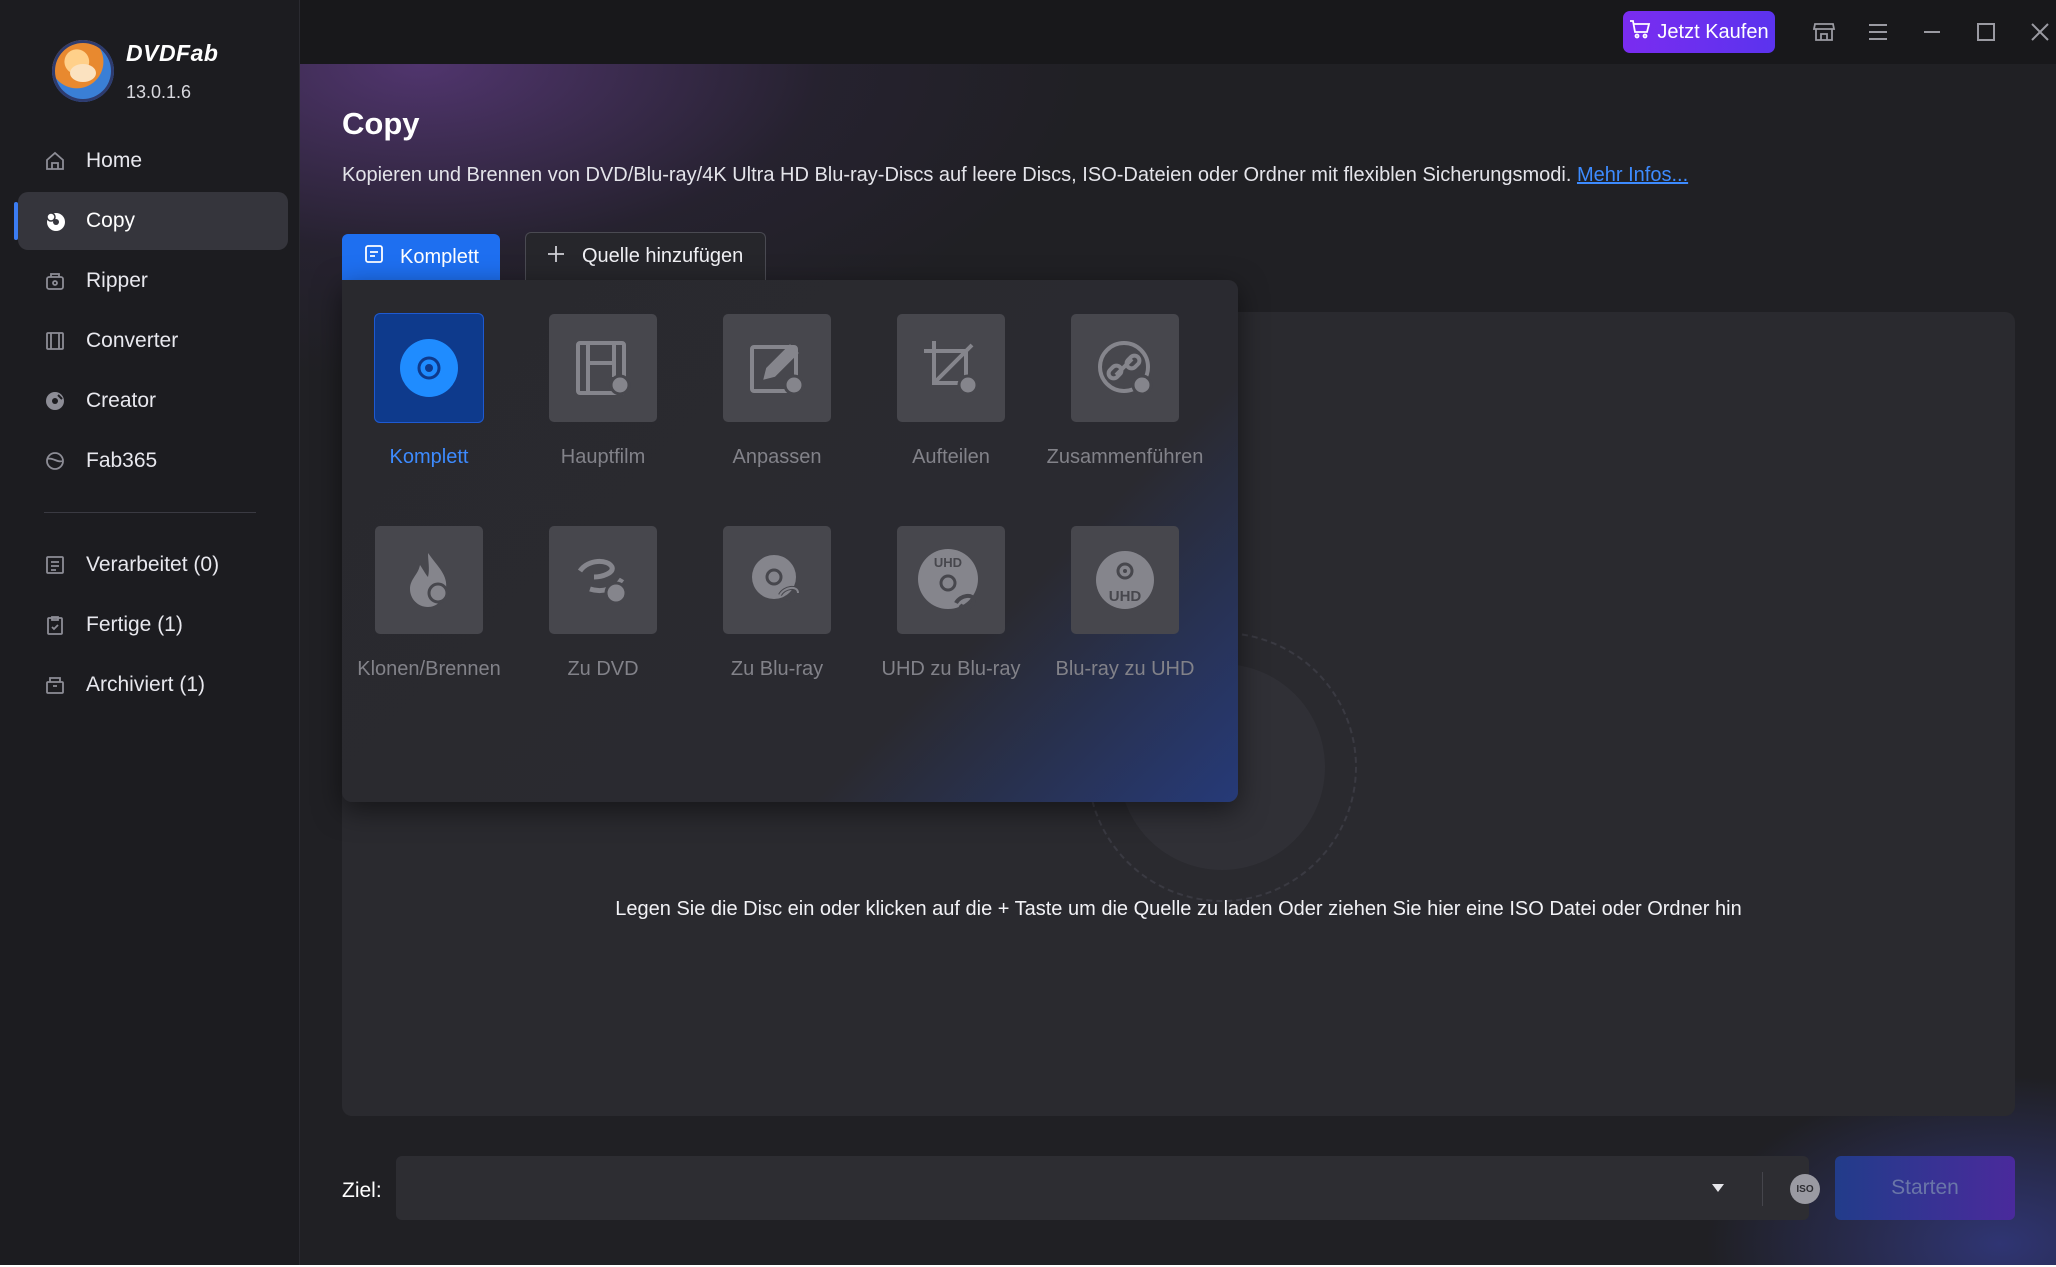 This screenshot has height=1267, width=2056. I want to click on creator-icon, so click(55, 401).